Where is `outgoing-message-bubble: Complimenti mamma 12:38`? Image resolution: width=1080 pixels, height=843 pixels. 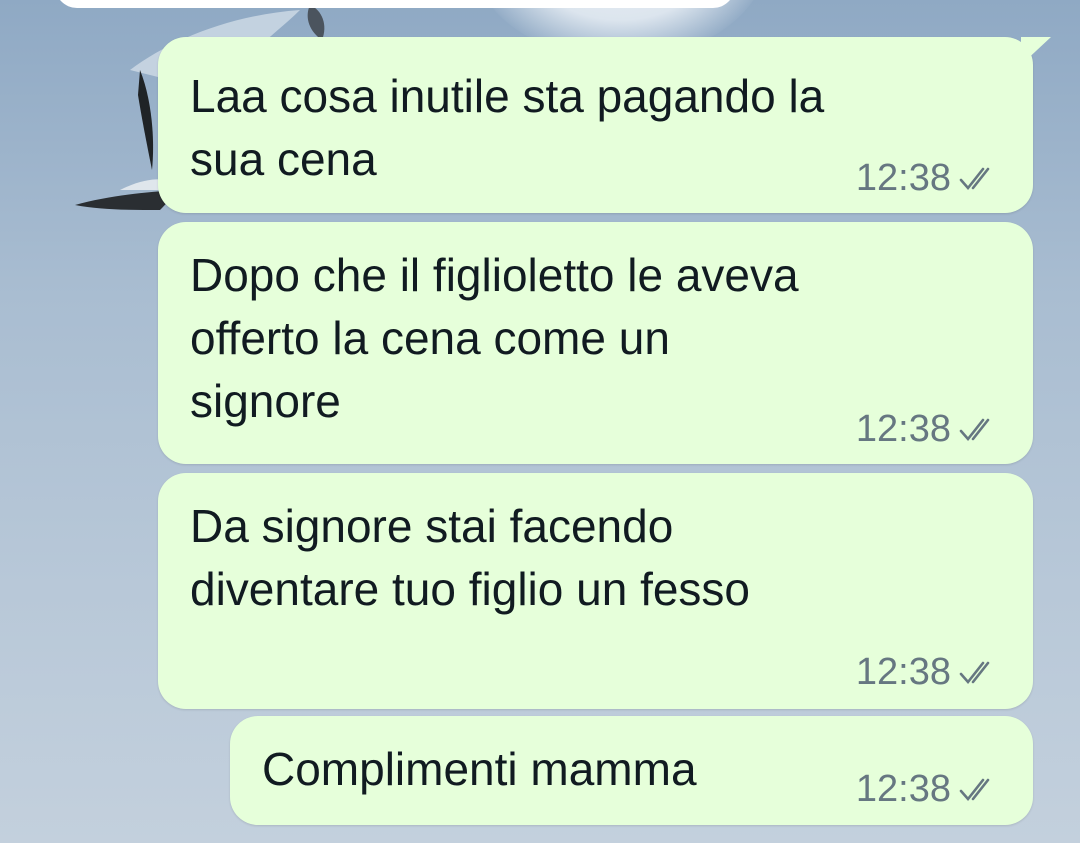
outgoing-message-bubble: Complimenti mamma 12:38 is located at coordinates (631, 770).